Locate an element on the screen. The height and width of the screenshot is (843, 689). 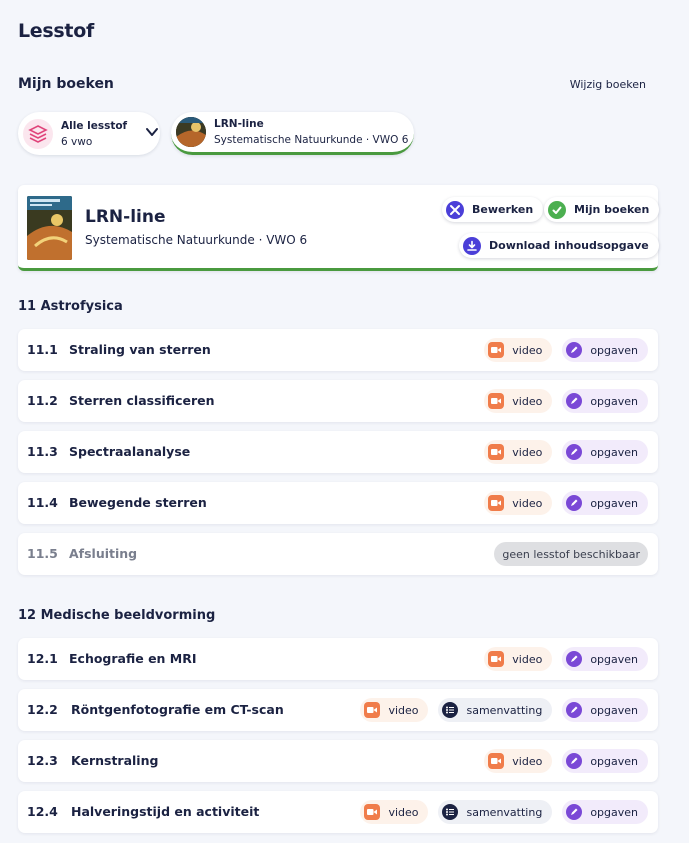
edit-button-label: Bewerken is located at coordinates (503, 209).